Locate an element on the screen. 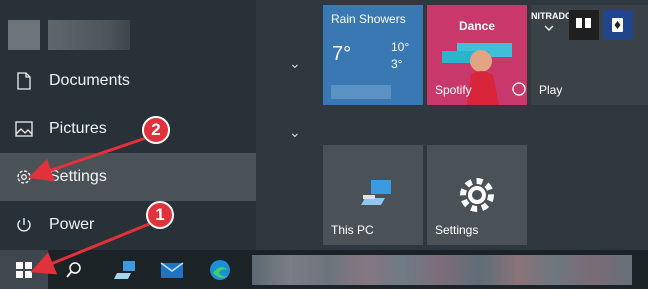  tile-spotify: Dance Spotify is located at coordinates (477, 55).